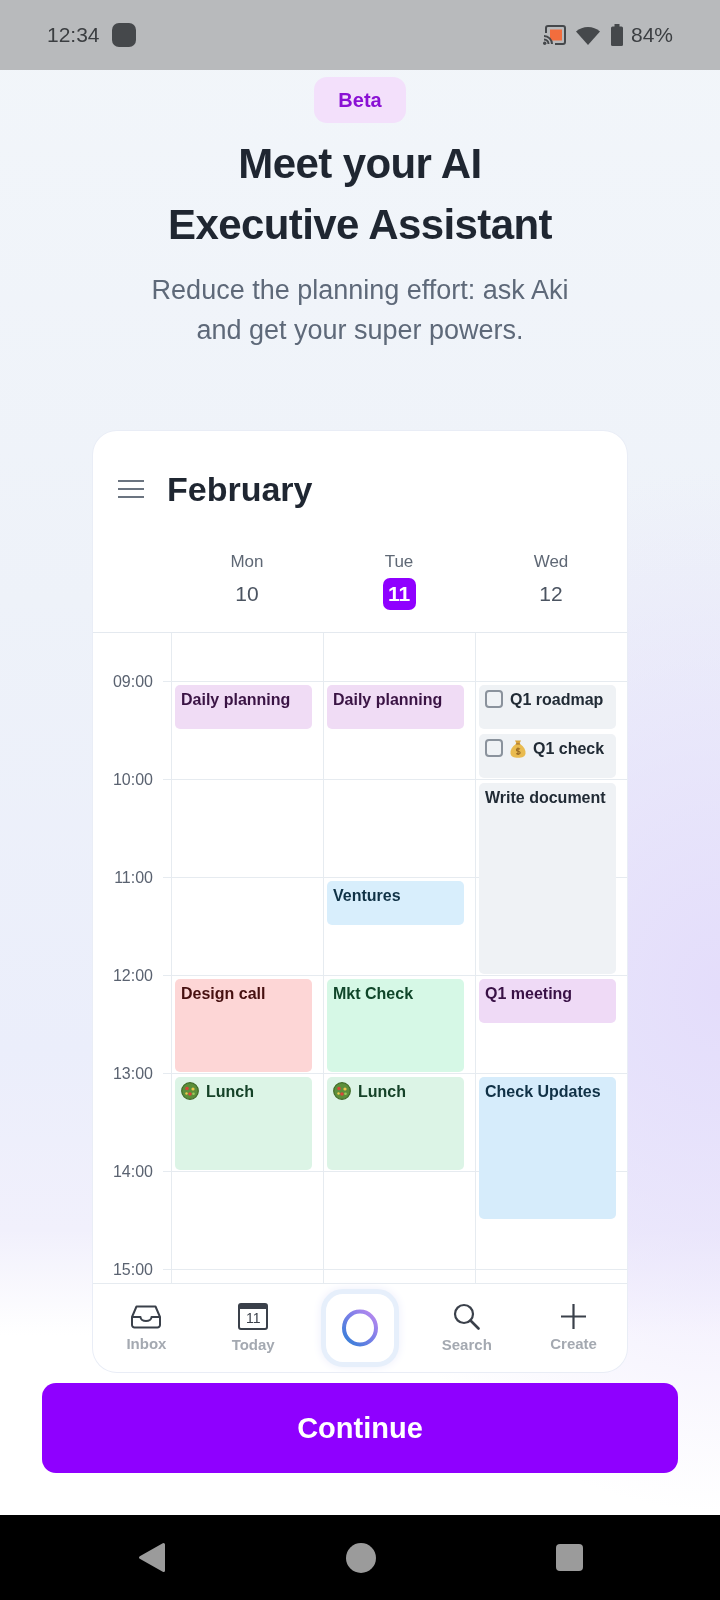  Describe the element at coordinates (557, 699) in the screenshot. I see `event-title: Q1 roadmap` at that location.